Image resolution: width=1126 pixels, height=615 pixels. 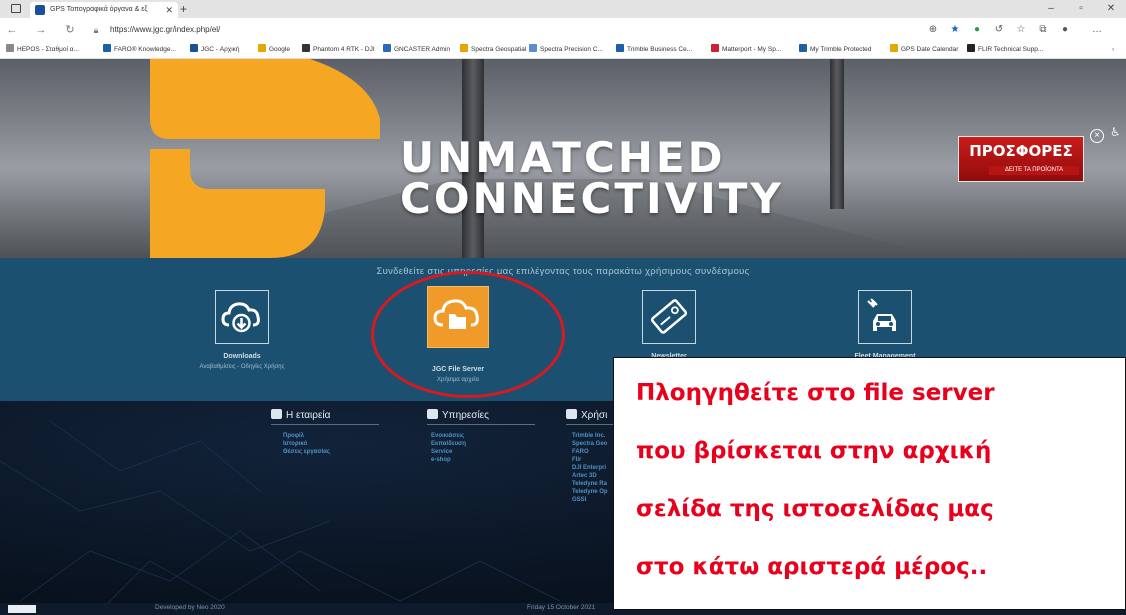 I want to click on refresh-extension-icon: ↺, so click(x=999, y=30).